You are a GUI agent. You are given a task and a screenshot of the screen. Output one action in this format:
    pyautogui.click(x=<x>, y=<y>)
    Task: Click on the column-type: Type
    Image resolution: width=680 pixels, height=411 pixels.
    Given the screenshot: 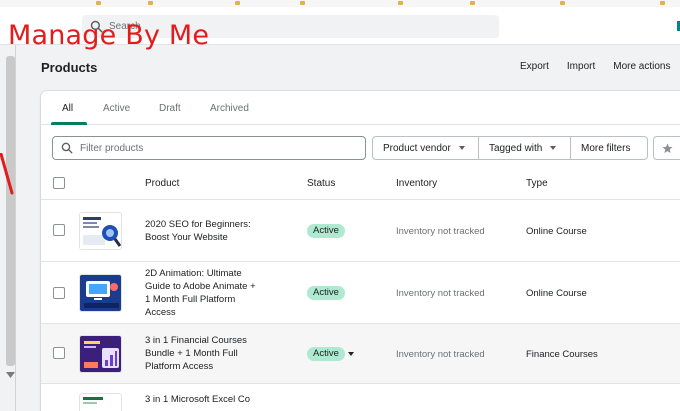 What is the action you would take?
    pyautogui.click(x=537, y=183)
    